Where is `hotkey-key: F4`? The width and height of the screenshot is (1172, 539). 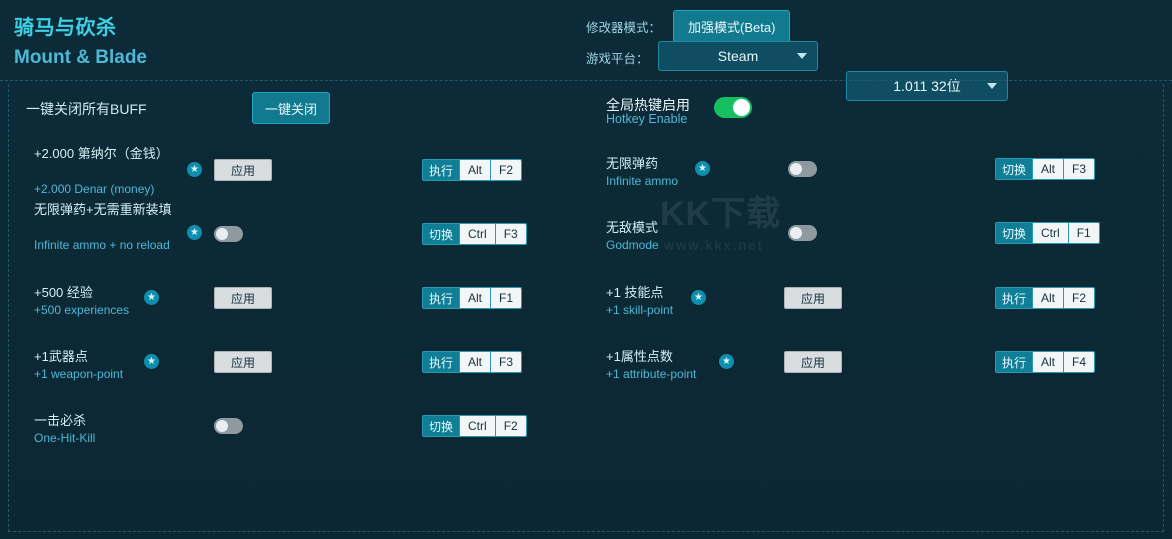
hotkey-key: F4 is located at coordinates (1079, 362).